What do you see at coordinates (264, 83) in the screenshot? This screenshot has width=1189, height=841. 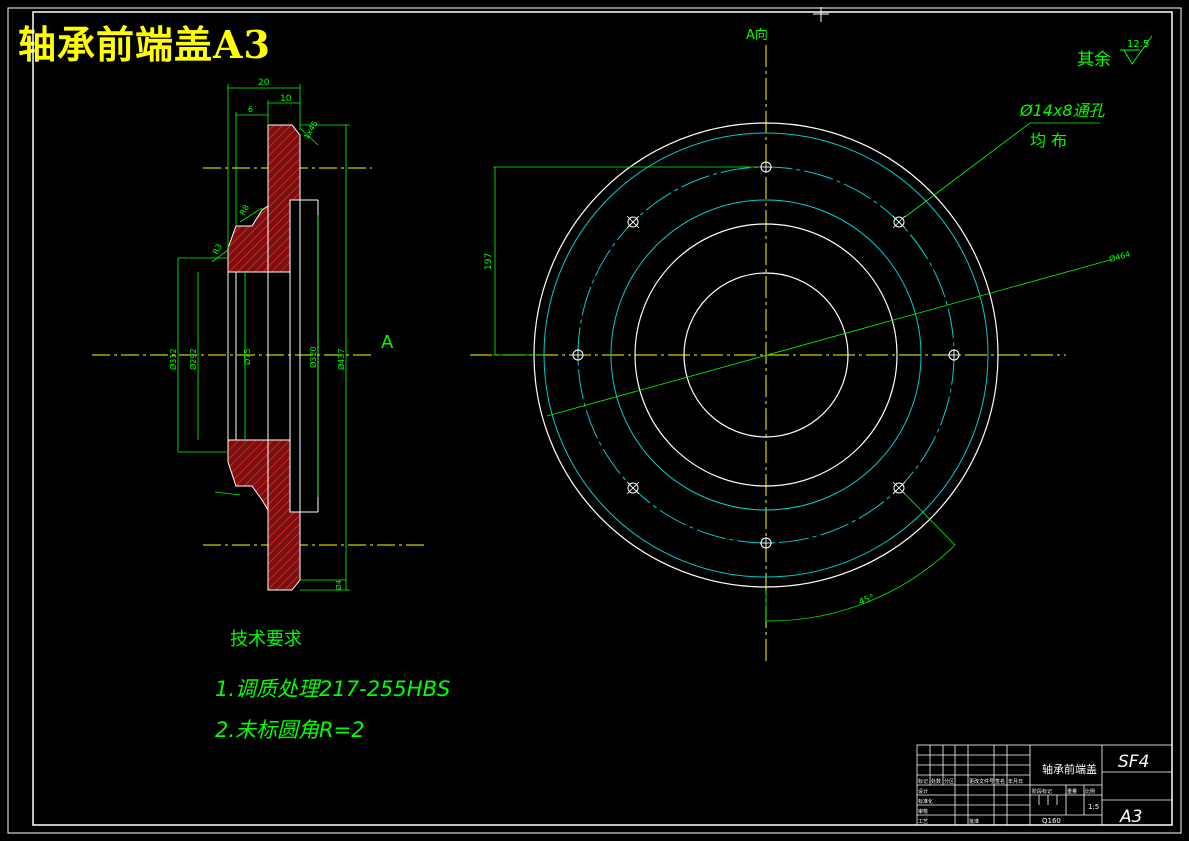 I see `dim-top-20: 20` at bounding box center [264, 83].